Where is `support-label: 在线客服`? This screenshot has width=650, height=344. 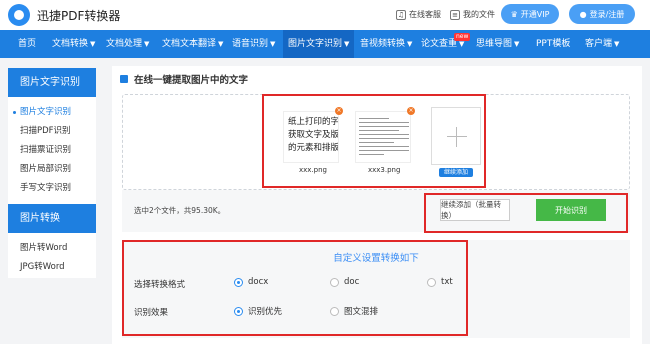 support-label: 在线客服 is located at coordinates (425, 14).